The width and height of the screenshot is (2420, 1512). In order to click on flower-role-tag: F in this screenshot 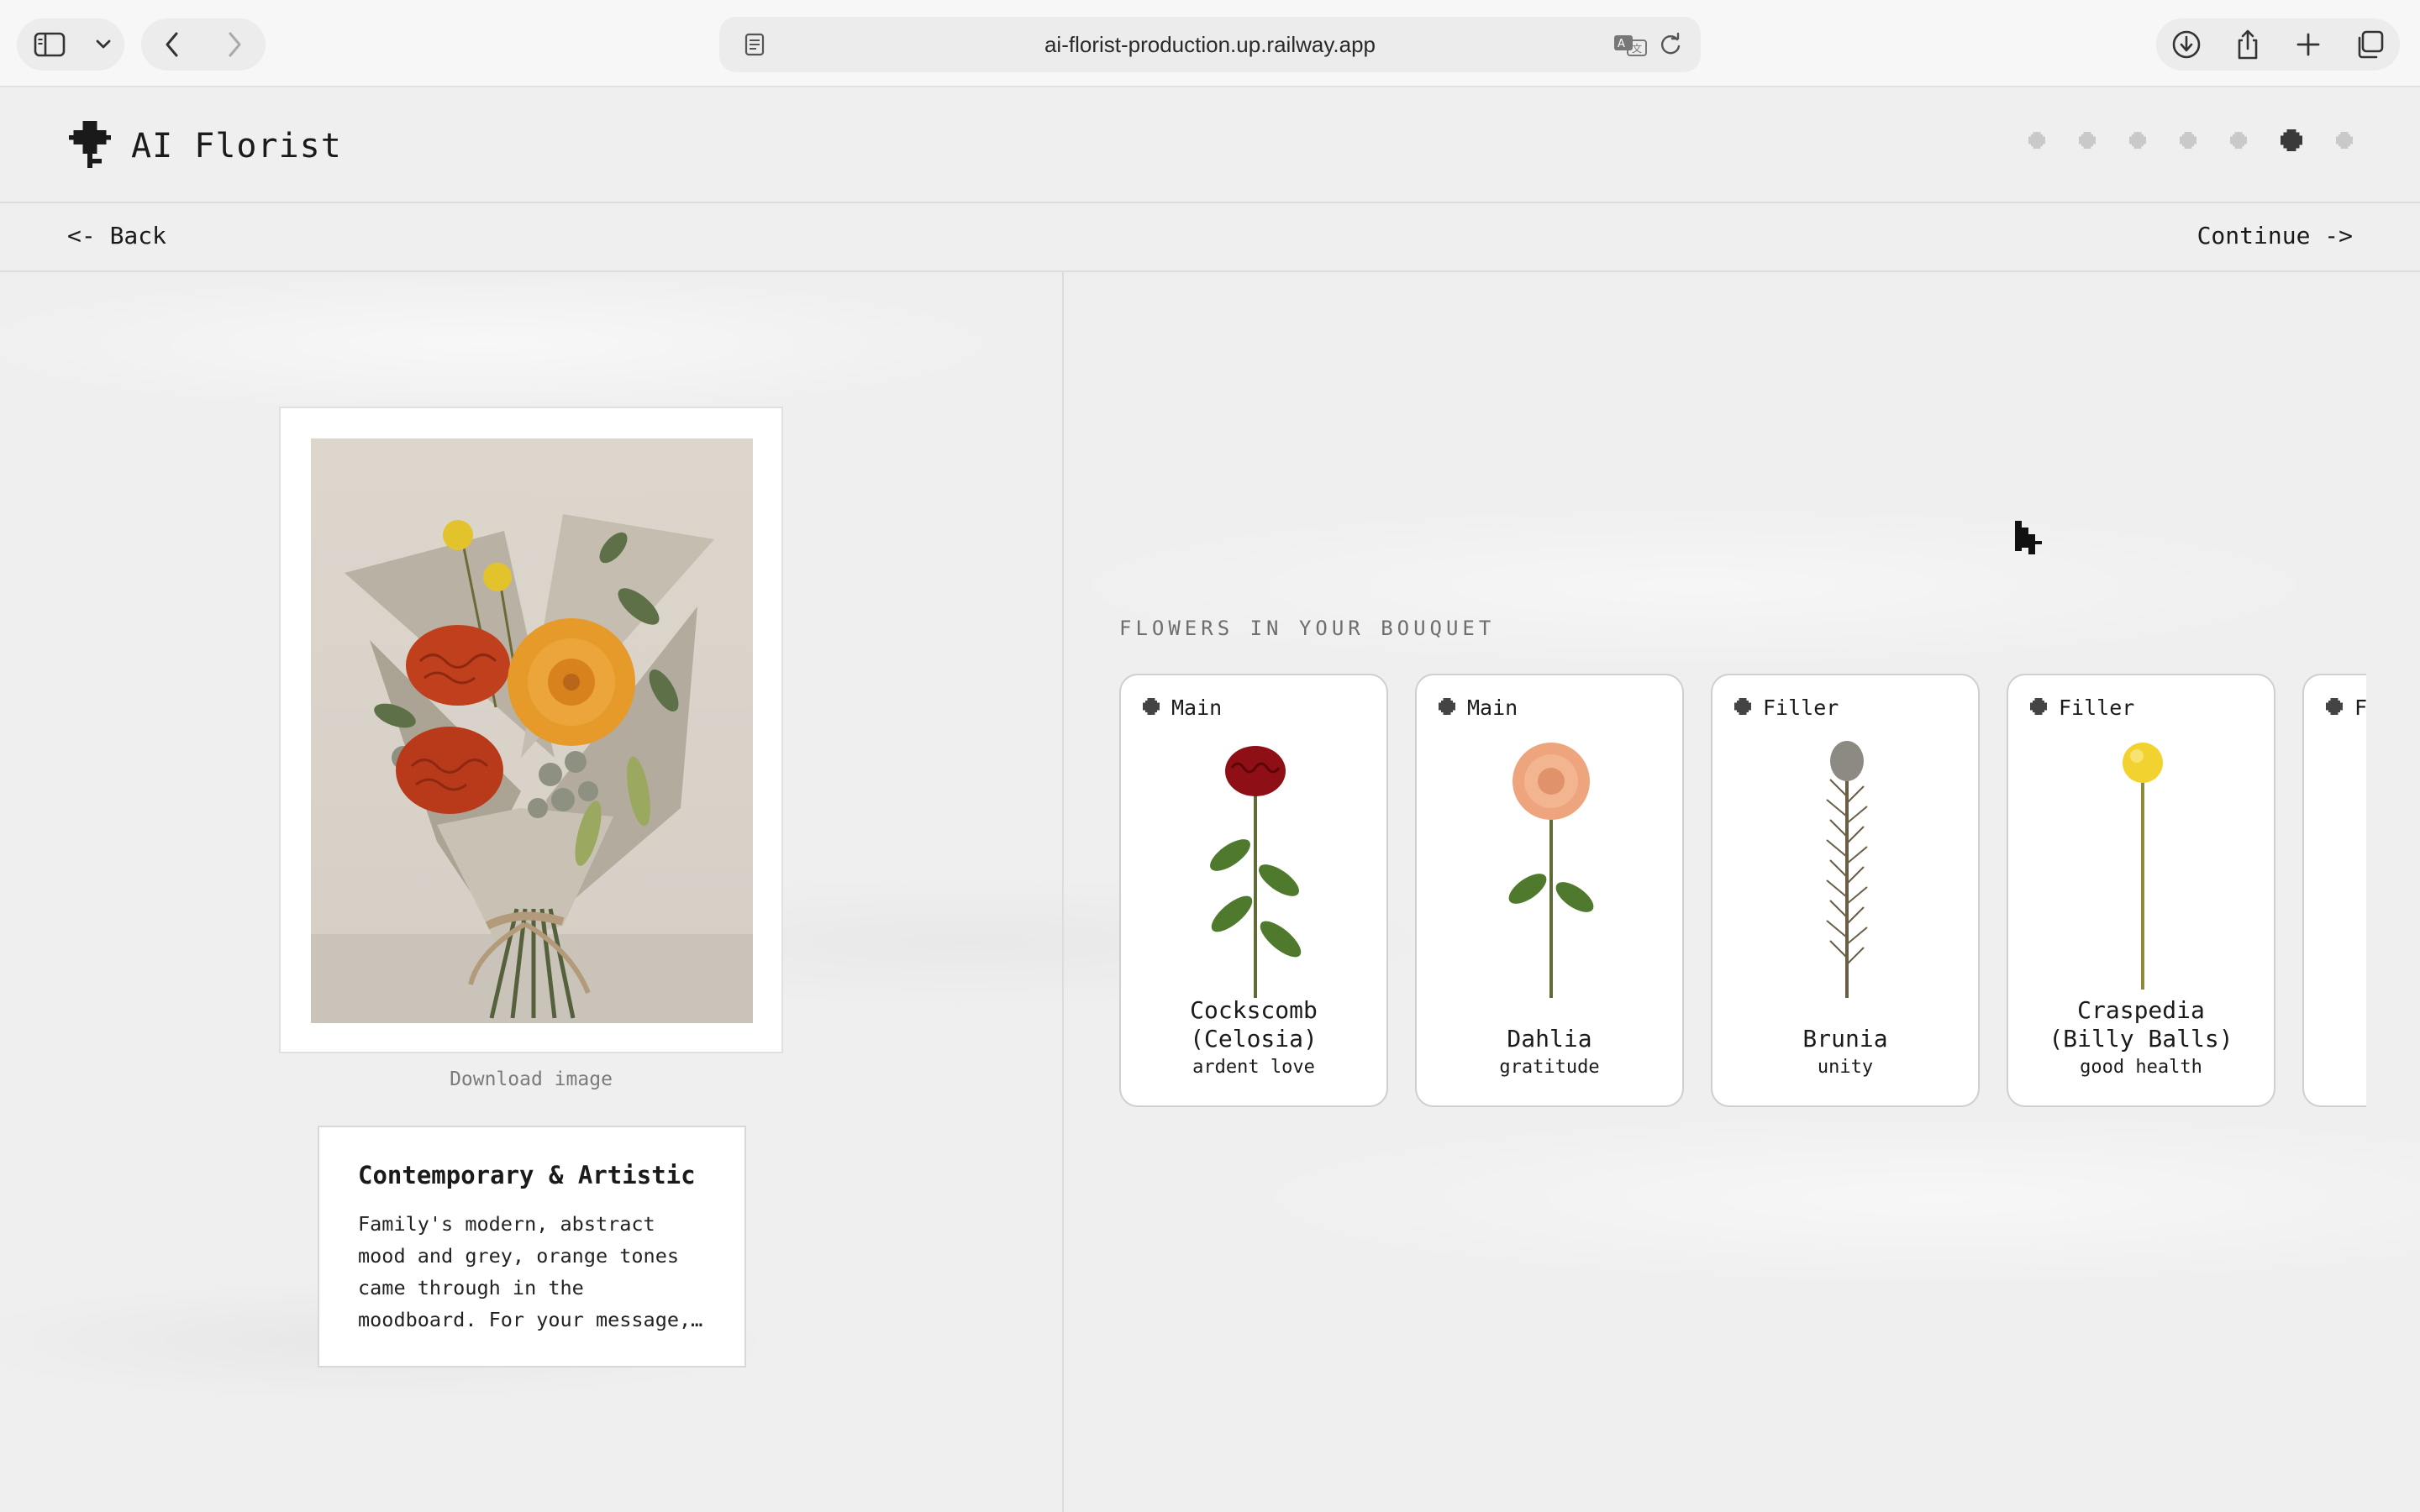, I will do `click(2346, 708)`.